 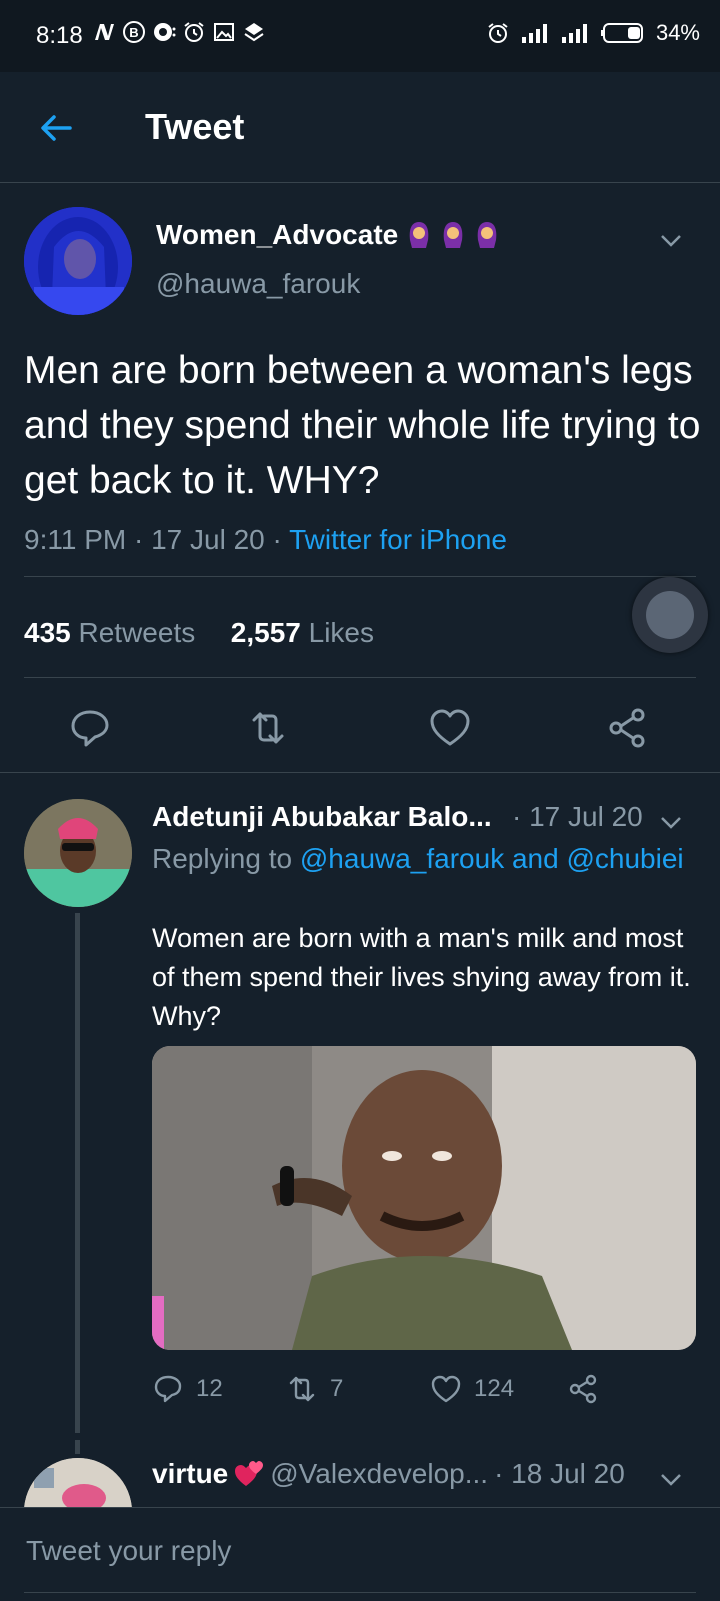 I want to click on tweet-stats: 435 Retweets 2,557 Likes, so click(x=199, y=633).